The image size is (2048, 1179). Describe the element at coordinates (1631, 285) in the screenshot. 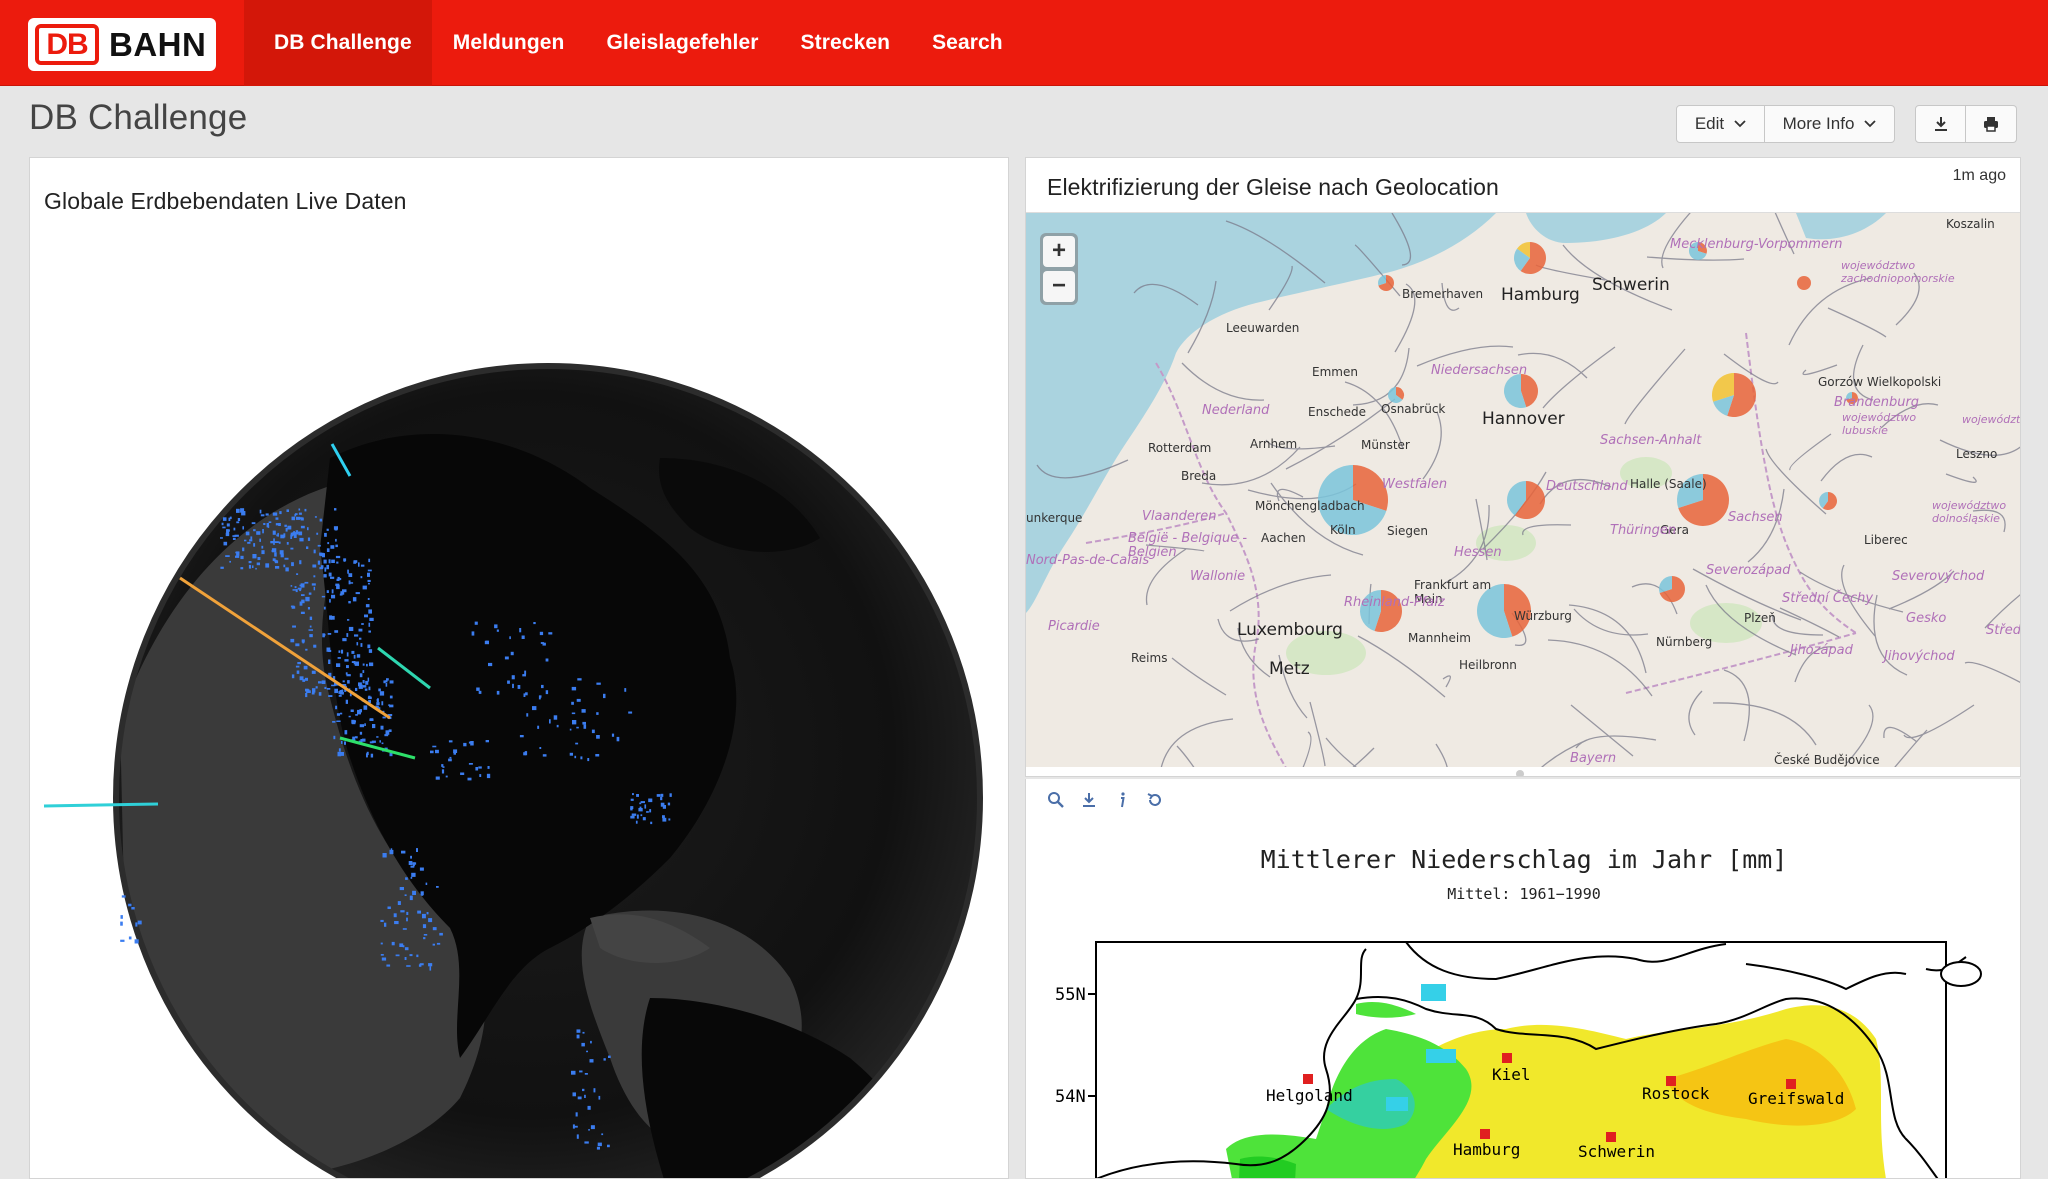

I see `map-label: Schwerin` at that location.